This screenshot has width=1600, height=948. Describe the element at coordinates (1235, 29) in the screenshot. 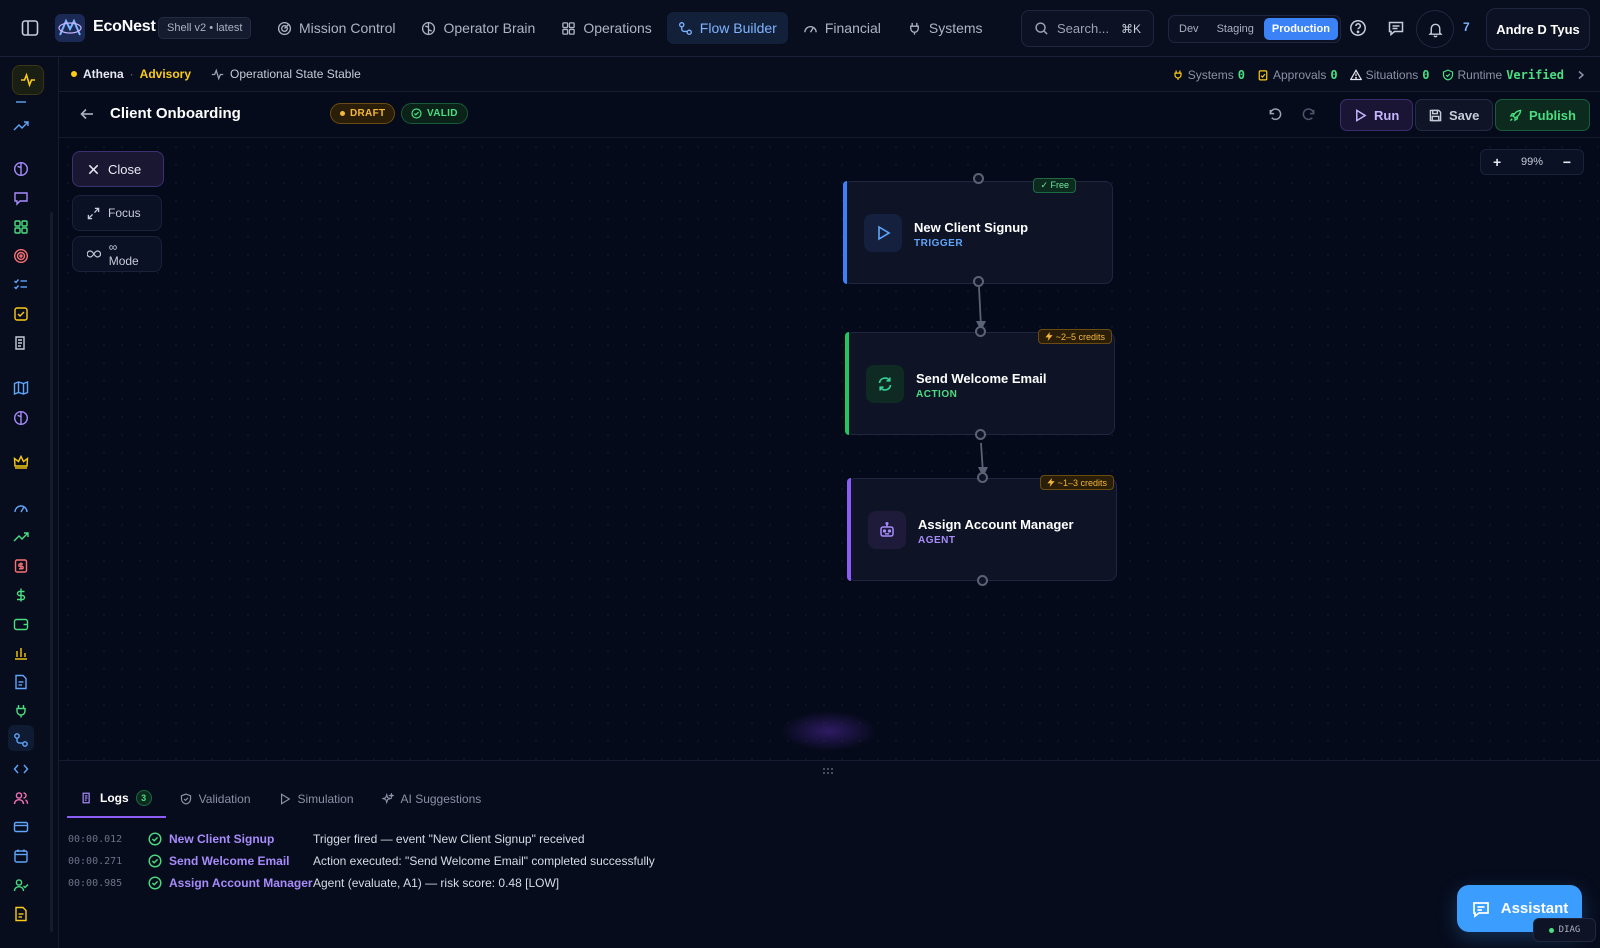

I see `env-staging: Staging` at that location.